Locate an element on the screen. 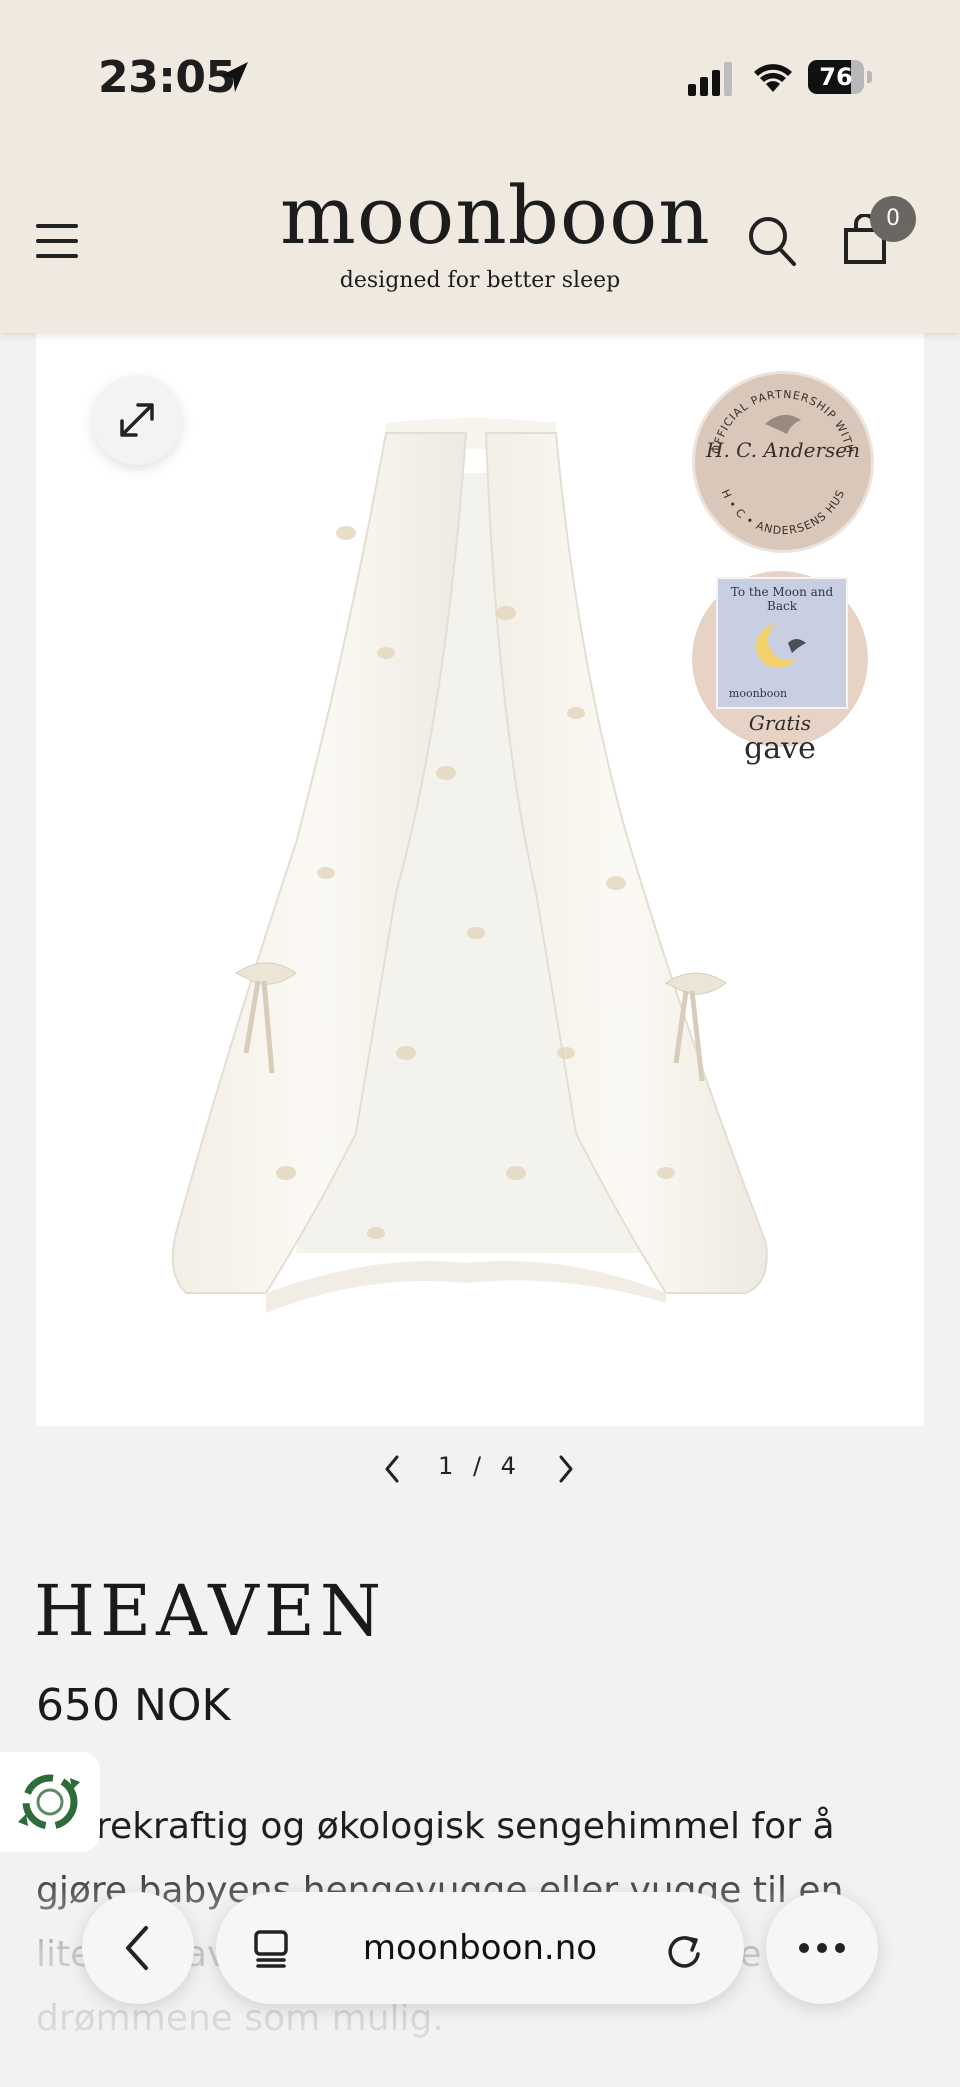  gift-label-gave: gave is located at coordinates (780, 748).